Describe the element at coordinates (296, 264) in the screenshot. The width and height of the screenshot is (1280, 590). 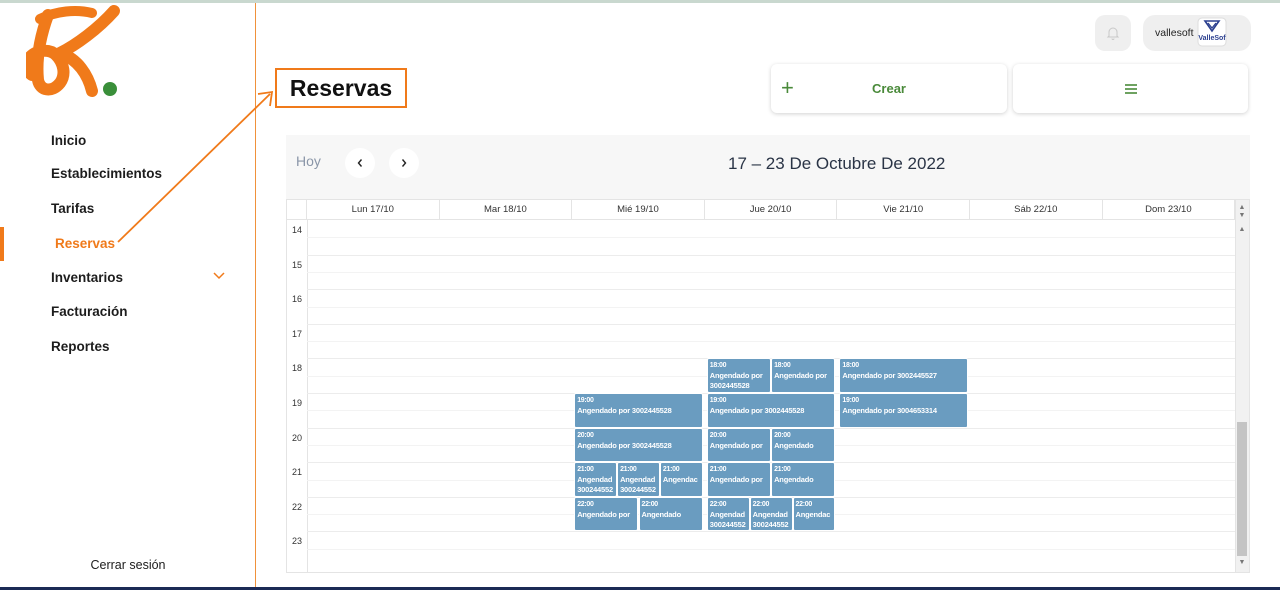
I see `hour-label: 15` at that location.